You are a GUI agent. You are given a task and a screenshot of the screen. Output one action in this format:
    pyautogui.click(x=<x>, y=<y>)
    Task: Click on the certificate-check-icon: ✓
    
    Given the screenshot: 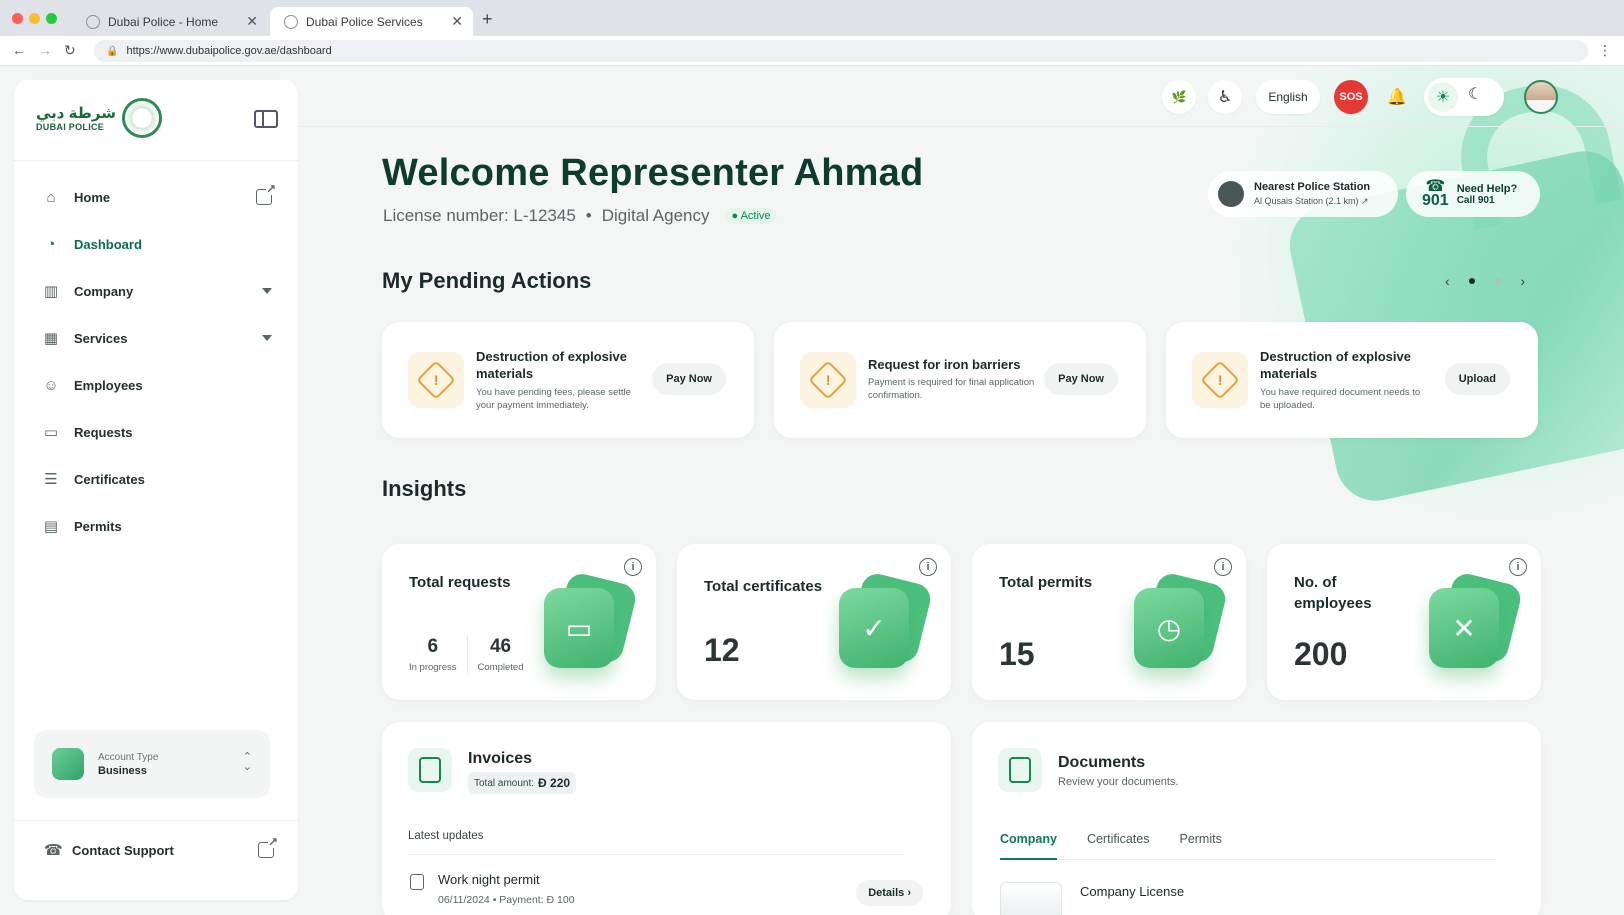 What is the action you would take?
    pyautogui.click(x=886, y=620)
    